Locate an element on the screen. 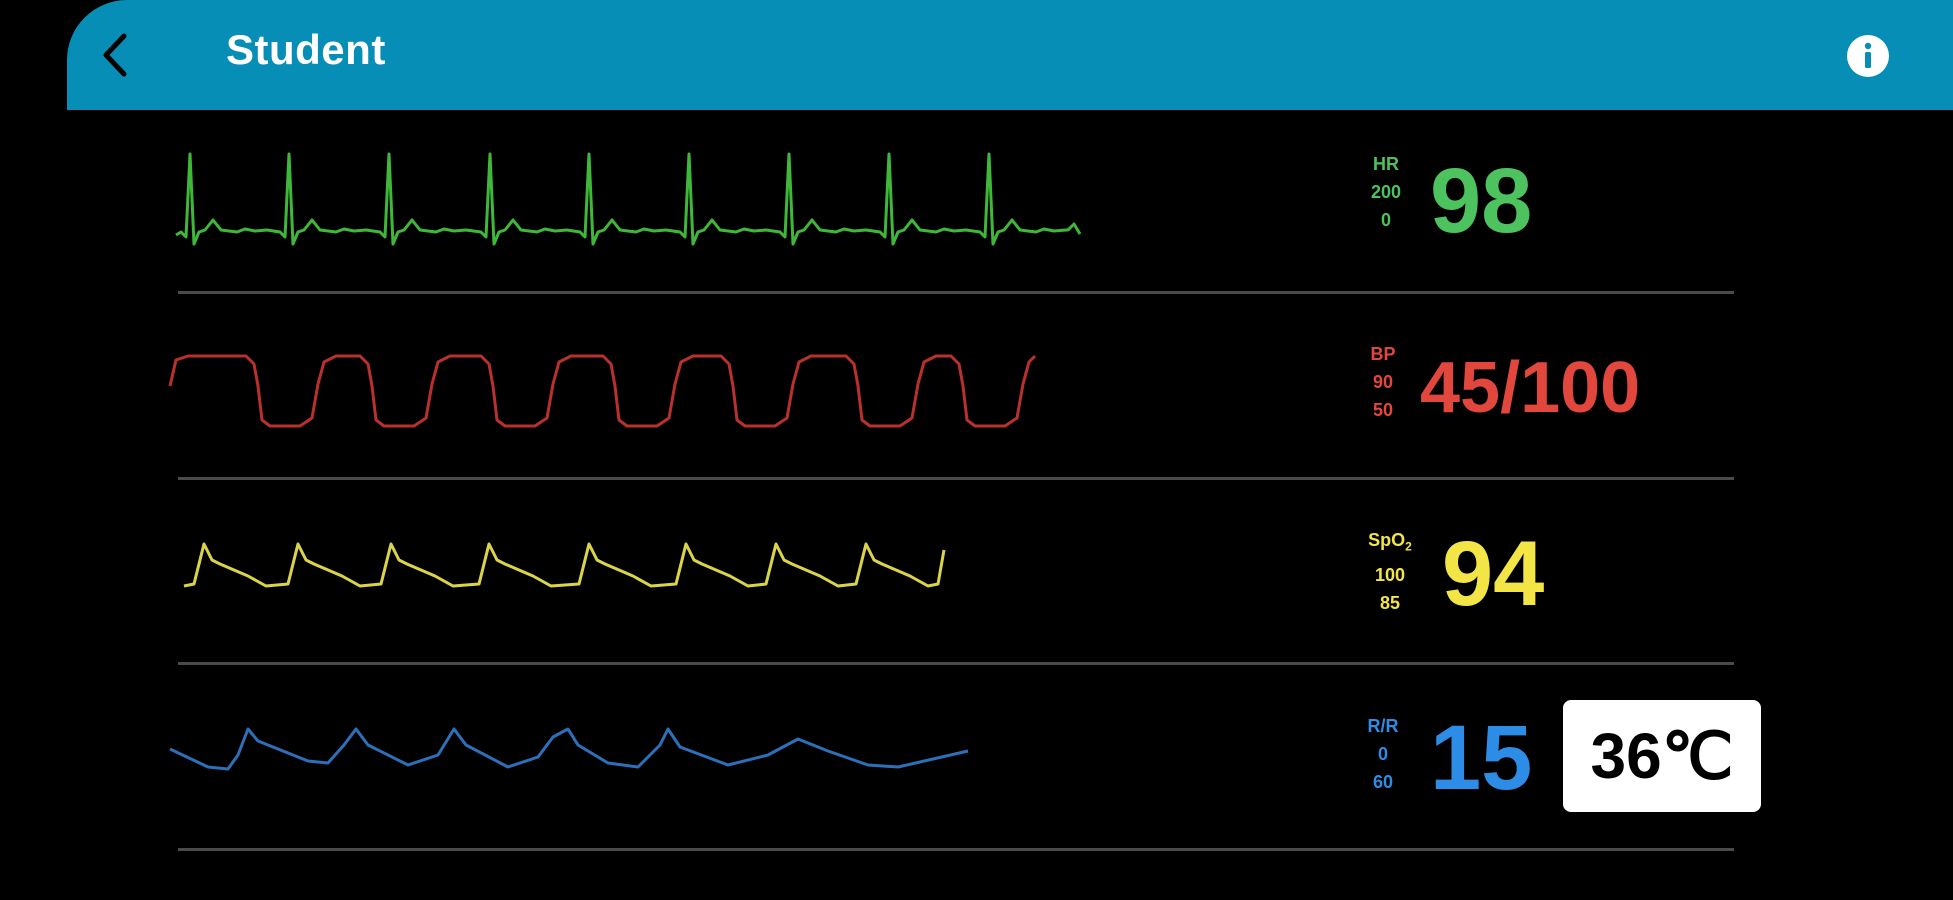 This screenshot has width=1953, height=900. chevron-left-icon is located at coordinates (115, 55).